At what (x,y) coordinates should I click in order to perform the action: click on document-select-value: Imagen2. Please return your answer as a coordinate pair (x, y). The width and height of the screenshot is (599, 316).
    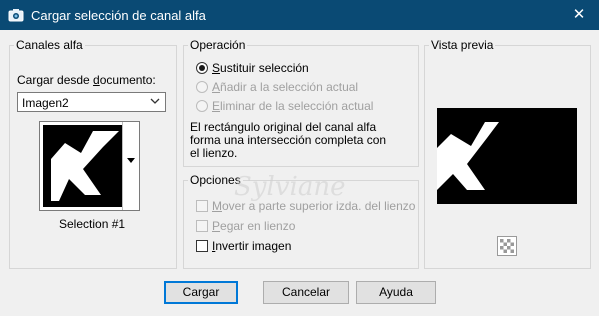
    Looking at the image, I should click on (45, 103).